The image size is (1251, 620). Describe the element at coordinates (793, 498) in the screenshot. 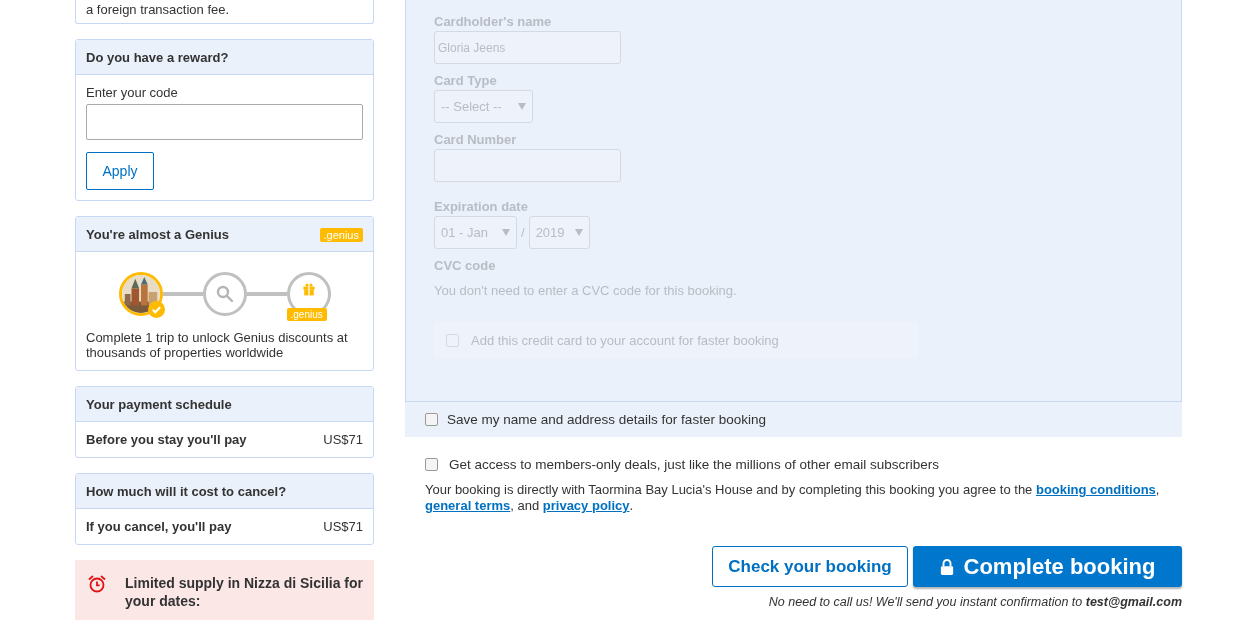

I see `agreement-text: Your booking is directly with Taormina Bay Lucia's House and by completing this booking you agree to the booking conditions, general terms, and privacy policy.` at that location.